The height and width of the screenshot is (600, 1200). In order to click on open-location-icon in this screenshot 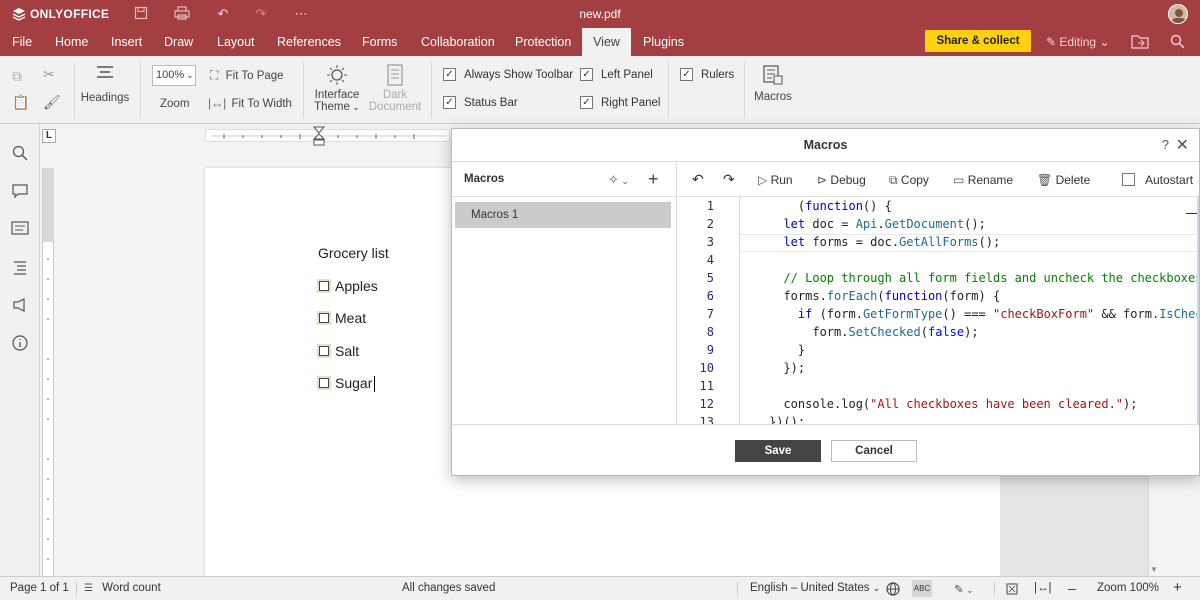, I will do `click(1140, 43)`.